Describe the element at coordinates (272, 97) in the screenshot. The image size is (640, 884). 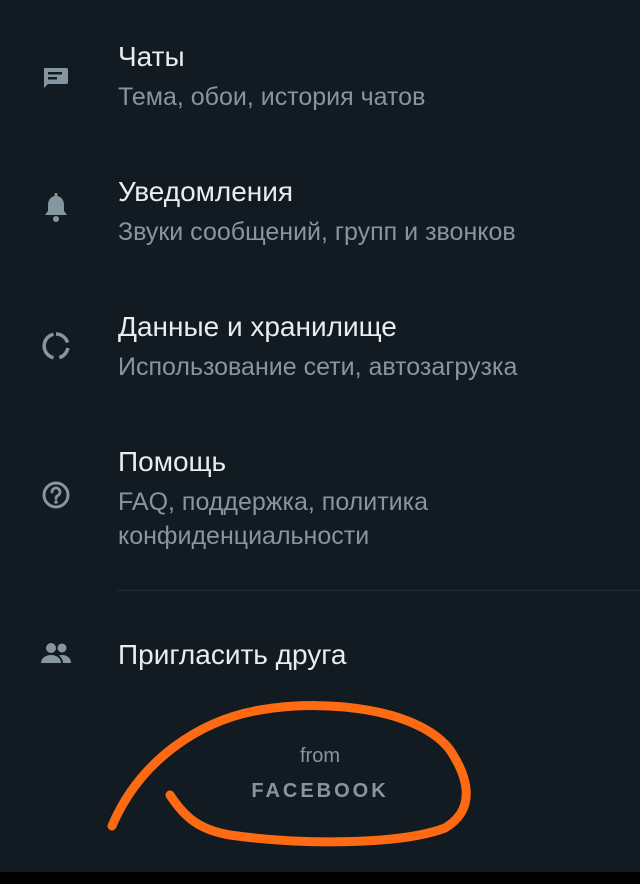
I see `settings-item-subtitle: Тема, обои, история чатов` at that location.